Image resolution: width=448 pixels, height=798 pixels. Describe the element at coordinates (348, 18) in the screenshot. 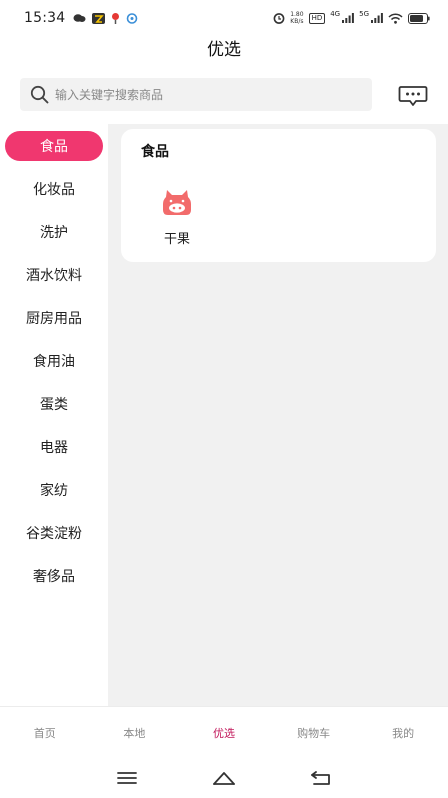

I see `signal-1-icon` at that location.